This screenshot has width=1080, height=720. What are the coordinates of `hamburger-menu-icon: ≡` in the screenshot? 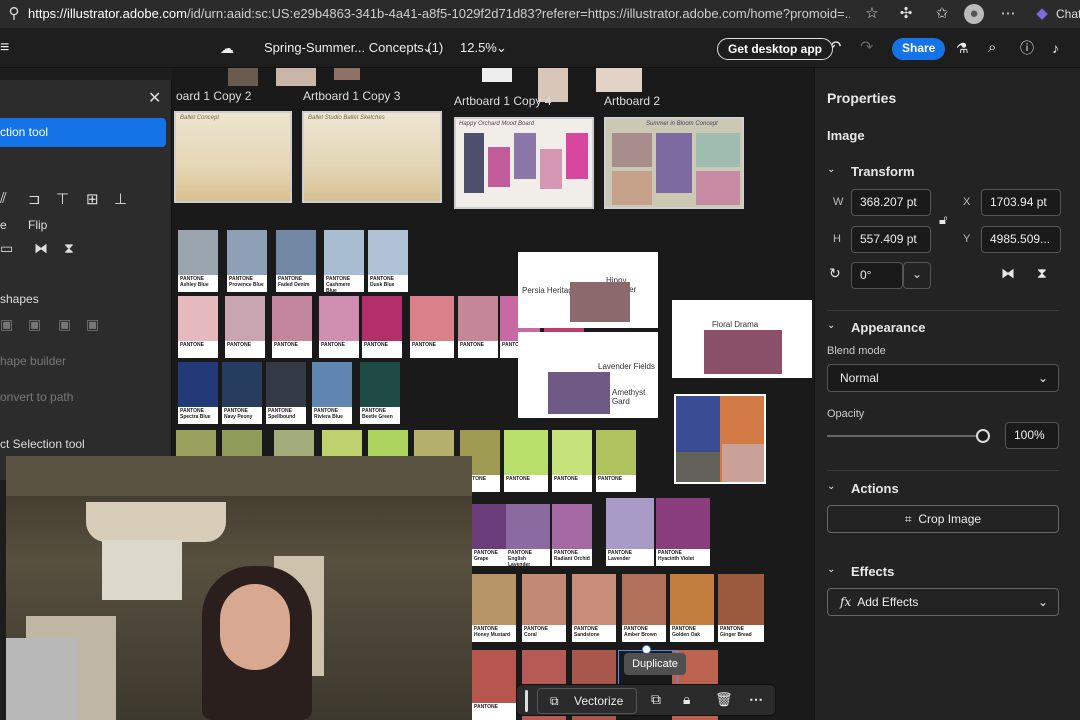 It's located at (4, 48).